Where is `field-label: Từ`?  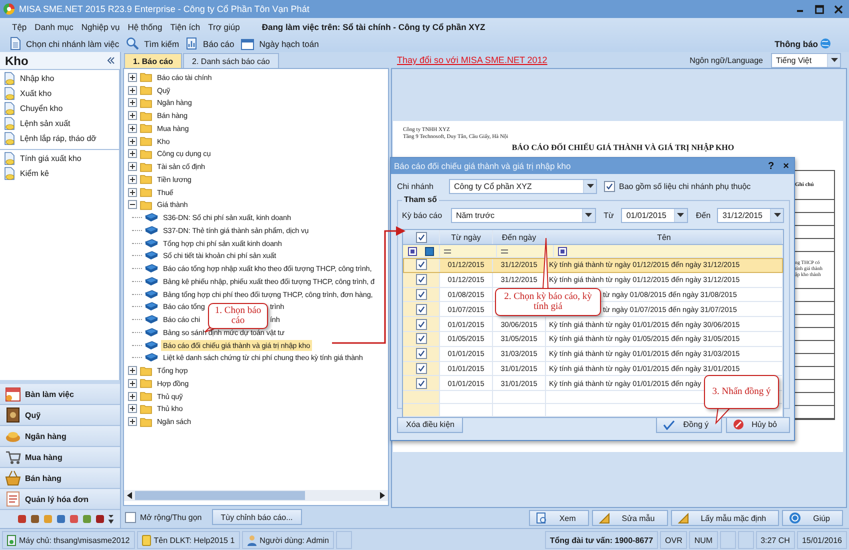 field-label: Từ is located at coordinates (609, 215).